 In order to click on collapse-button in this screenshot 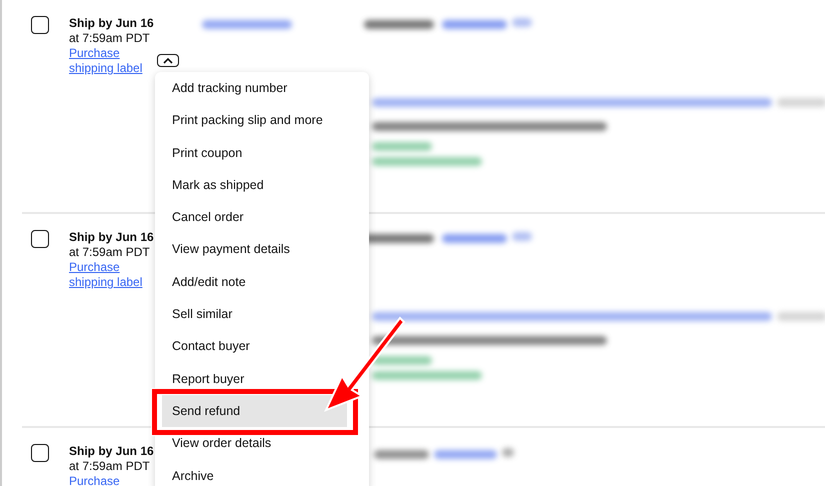, I will do `click(168, 60)`.